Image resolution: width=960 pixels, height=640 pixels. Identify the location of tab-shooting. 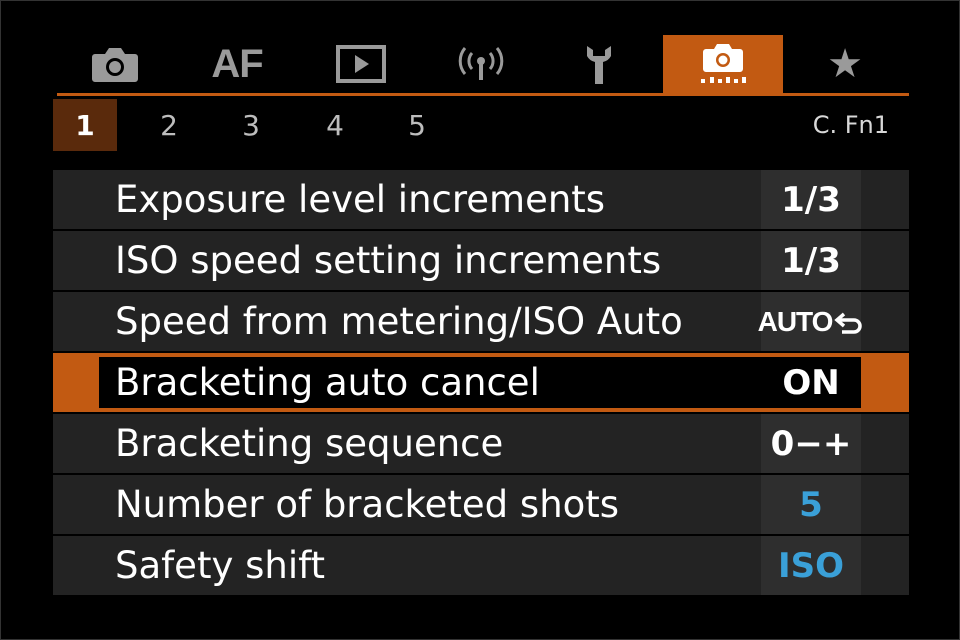
(115, 64).